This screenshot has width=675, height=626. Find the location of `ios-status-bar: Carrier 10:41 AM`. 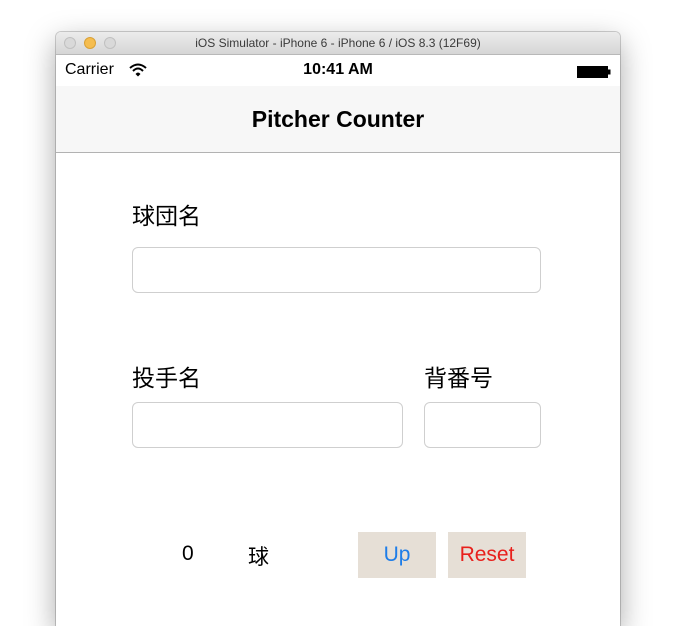

ios-status-bar: Carrier 10:41 AM is located at coordinates (338, 70).